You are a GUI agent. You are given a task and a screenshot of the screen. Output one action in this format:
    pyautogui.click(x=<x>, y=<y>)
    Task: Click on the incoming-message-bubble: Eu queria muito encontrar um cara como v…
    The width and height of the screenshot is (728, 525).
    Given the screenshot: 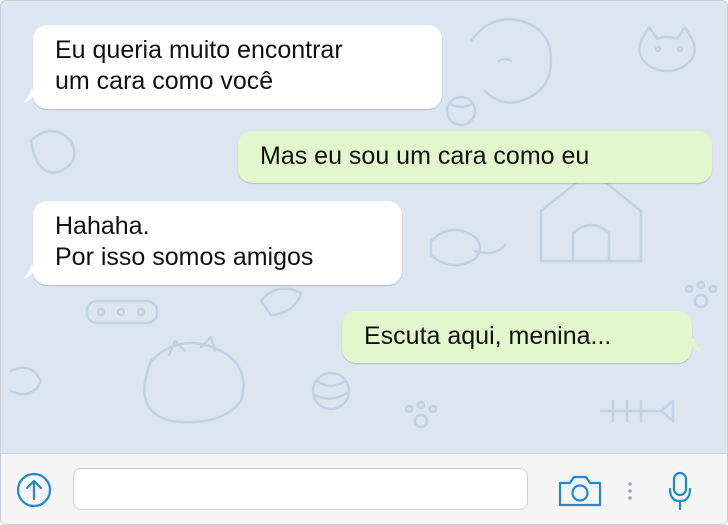 What is the action you would take?
    pyautogui.click(x=237, y=67)
    